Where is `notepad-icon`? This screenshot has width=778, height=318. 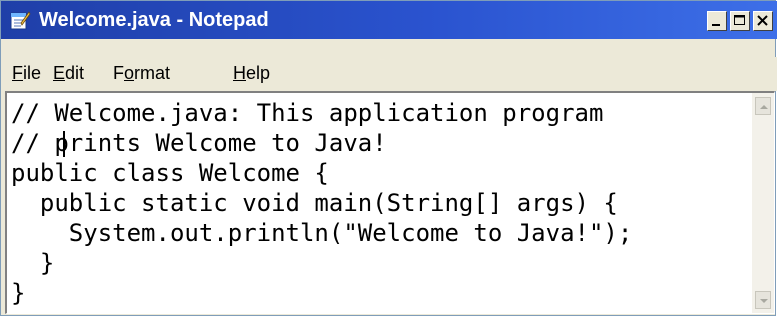
notepad-icon is located at coordinates (20, 20).